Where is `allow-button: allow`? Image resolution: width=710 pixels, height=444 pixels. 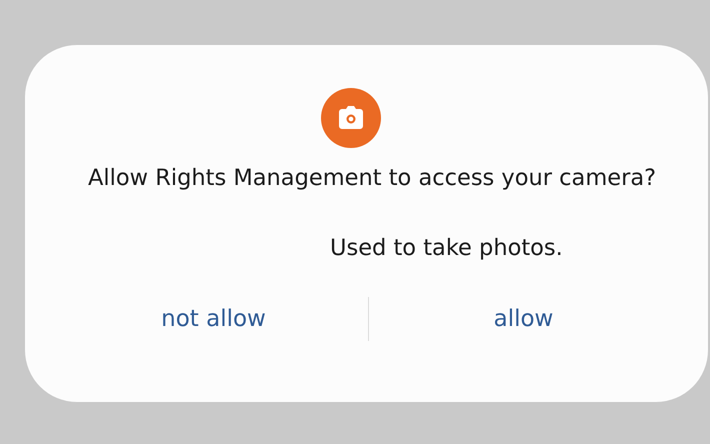 allow-button: allow is located at coordinates (523, 319).